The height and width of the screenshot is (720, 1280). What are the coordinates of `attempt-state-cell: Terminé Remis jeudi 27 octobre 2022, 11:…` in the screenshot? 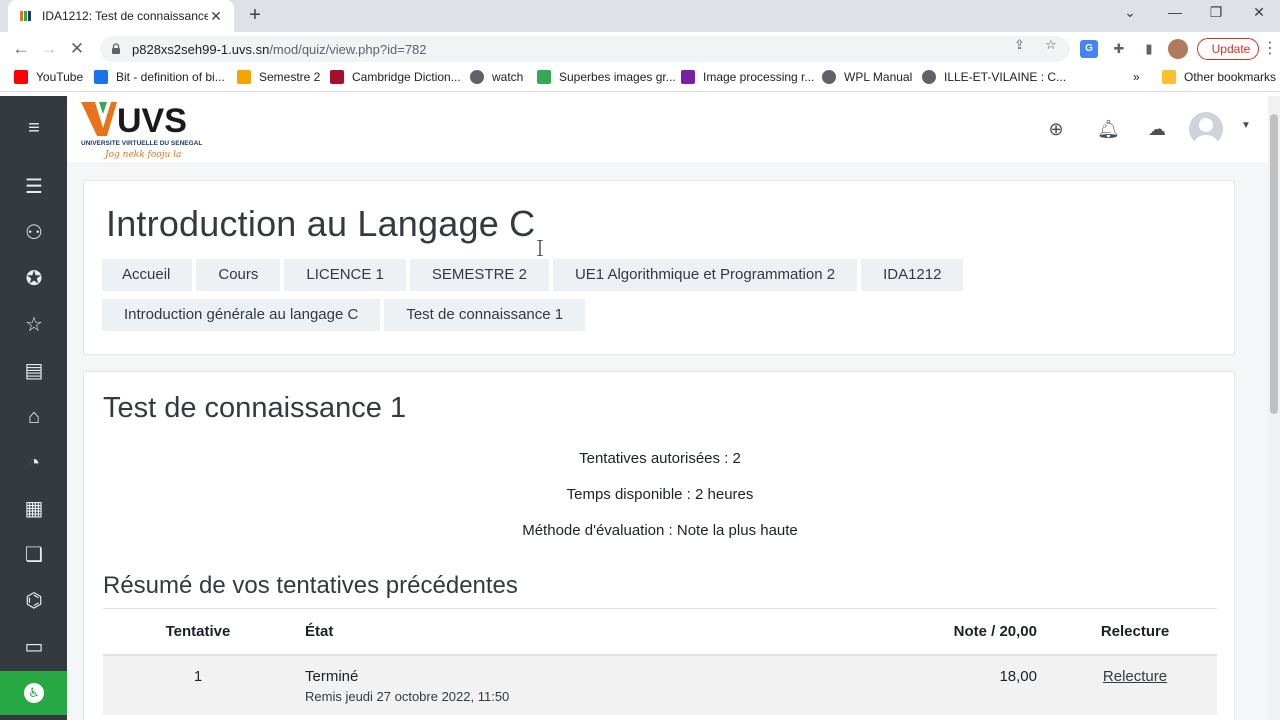 It's located at (503, 684).